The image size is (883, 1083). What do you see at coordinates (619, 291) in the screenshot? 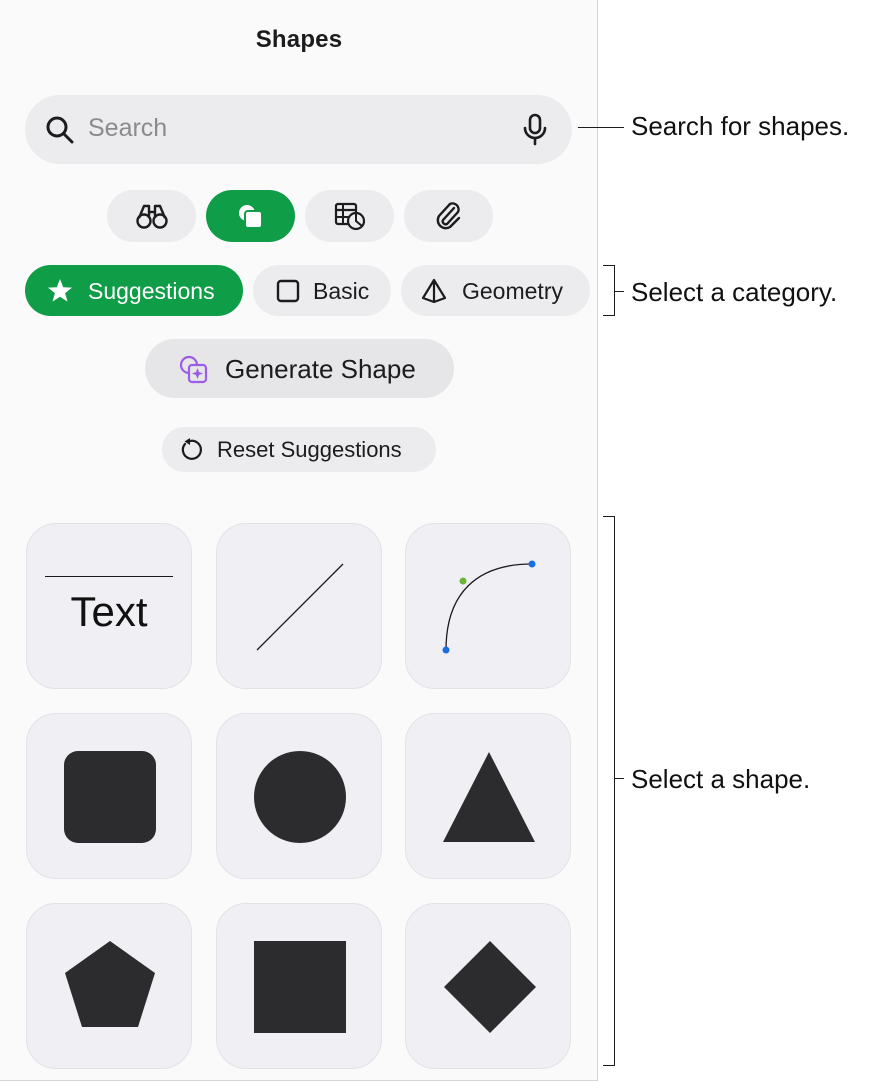
I see `callout-leader-category` at bounding box center [619, 291].